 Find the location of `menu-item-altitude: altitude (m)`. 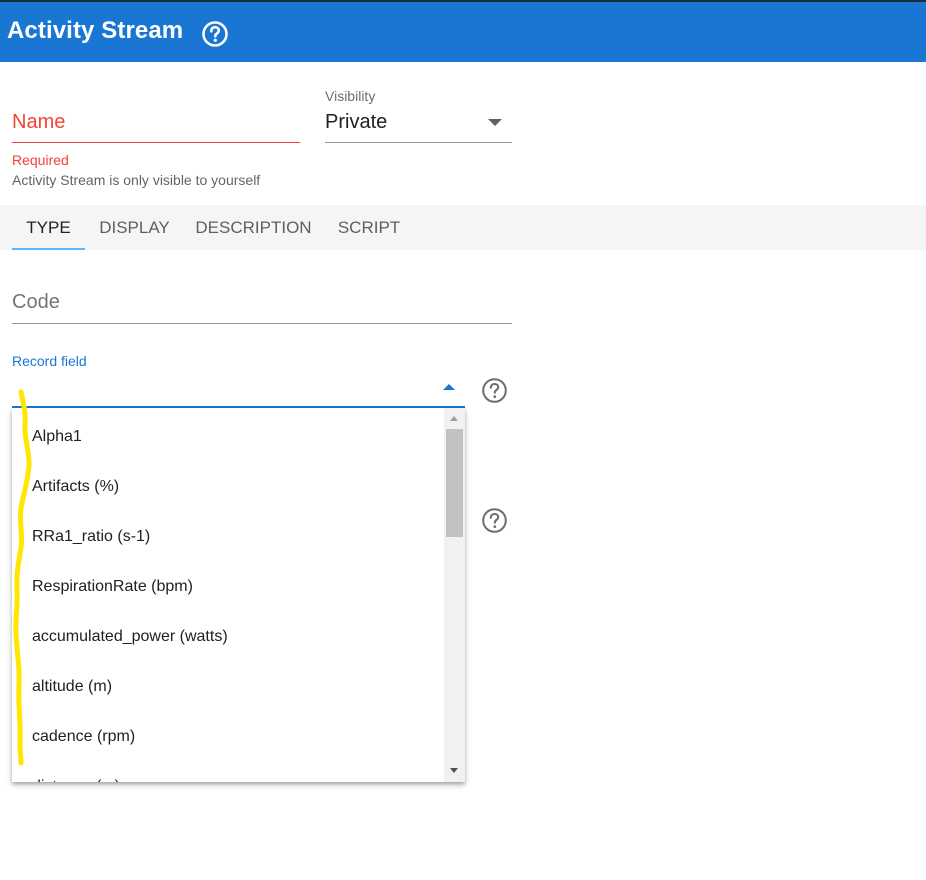

menu-item-altitude: altitude (m) is located at coordinates (228, 687).